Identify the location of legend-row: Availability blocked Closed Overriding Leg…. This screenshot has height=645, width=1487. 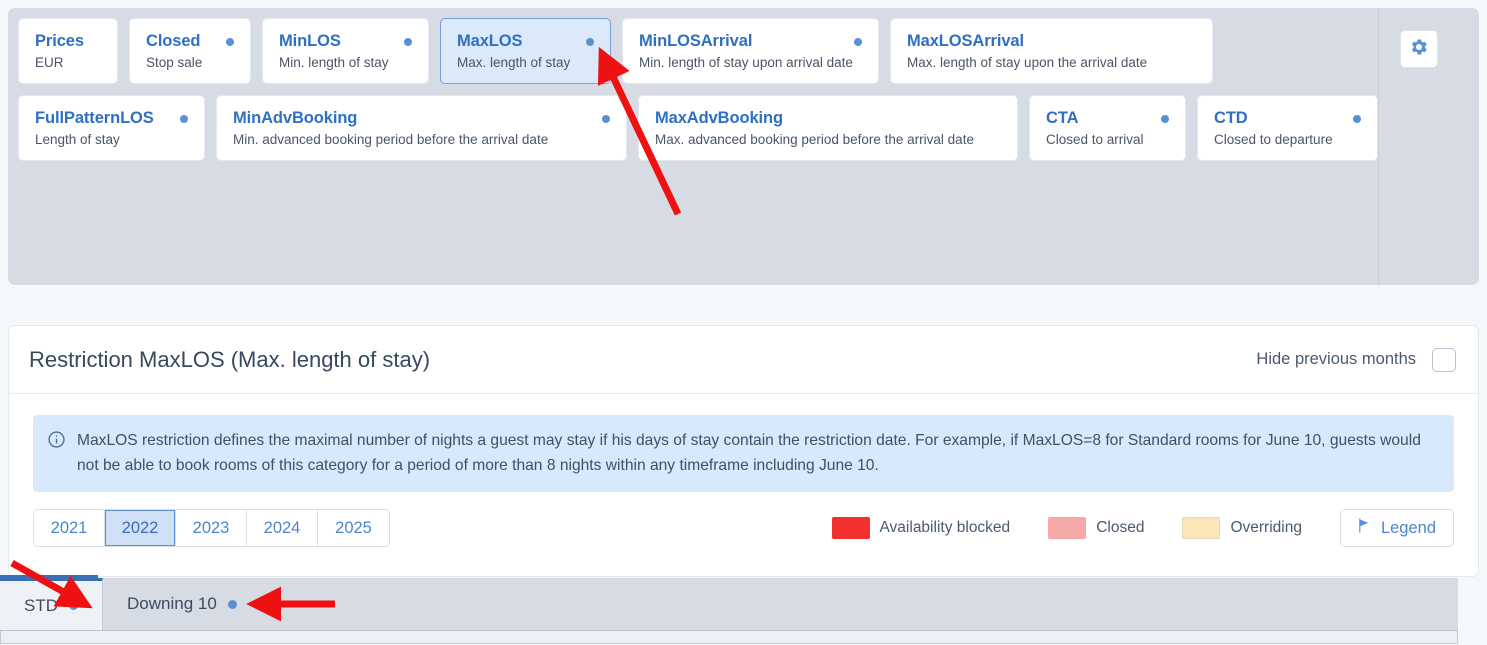
(1142, 528).